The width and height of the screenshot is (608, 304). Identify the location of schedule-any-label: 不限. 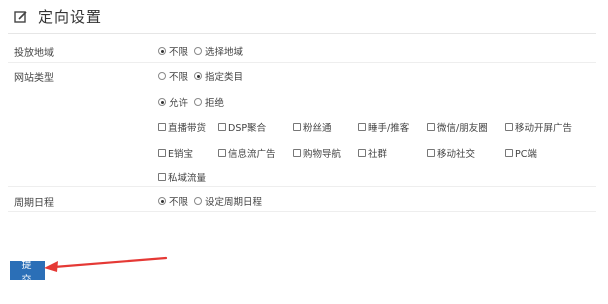
(179, 202).